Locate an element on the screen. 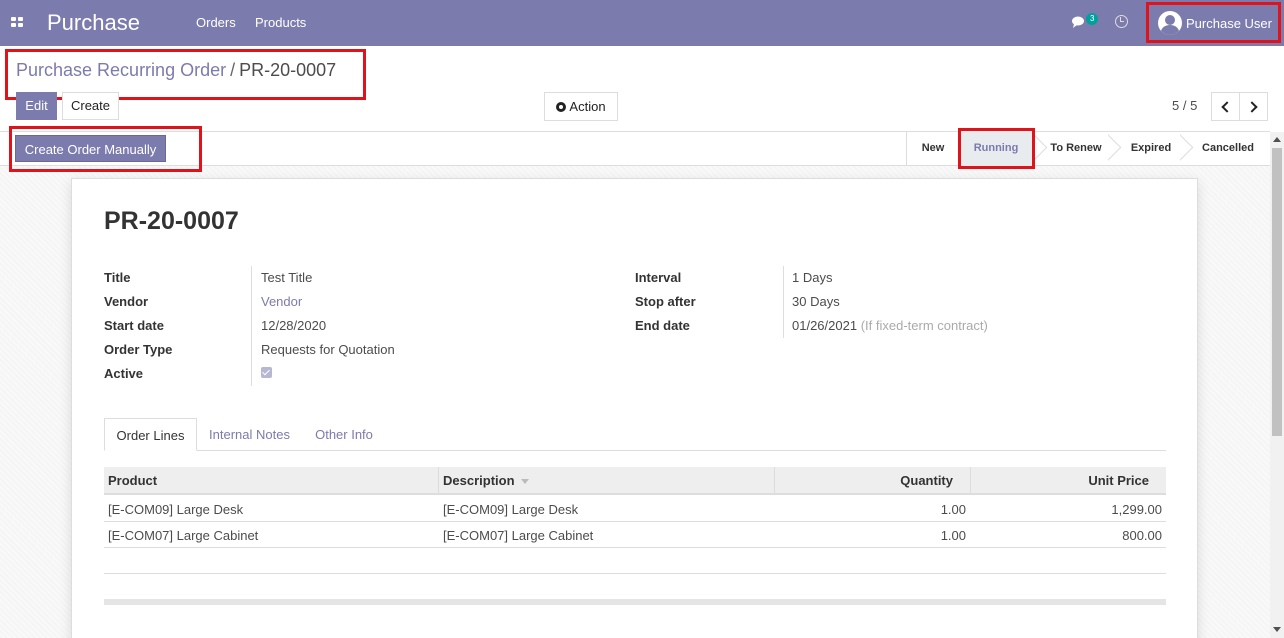  action-button: Action is located at coordinates (581, 106).